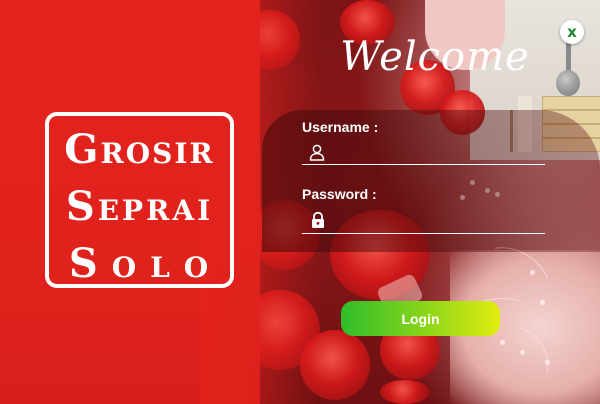 This screenshot has height=404, width=600. I want to click on rose-decor, so click(405, 392).